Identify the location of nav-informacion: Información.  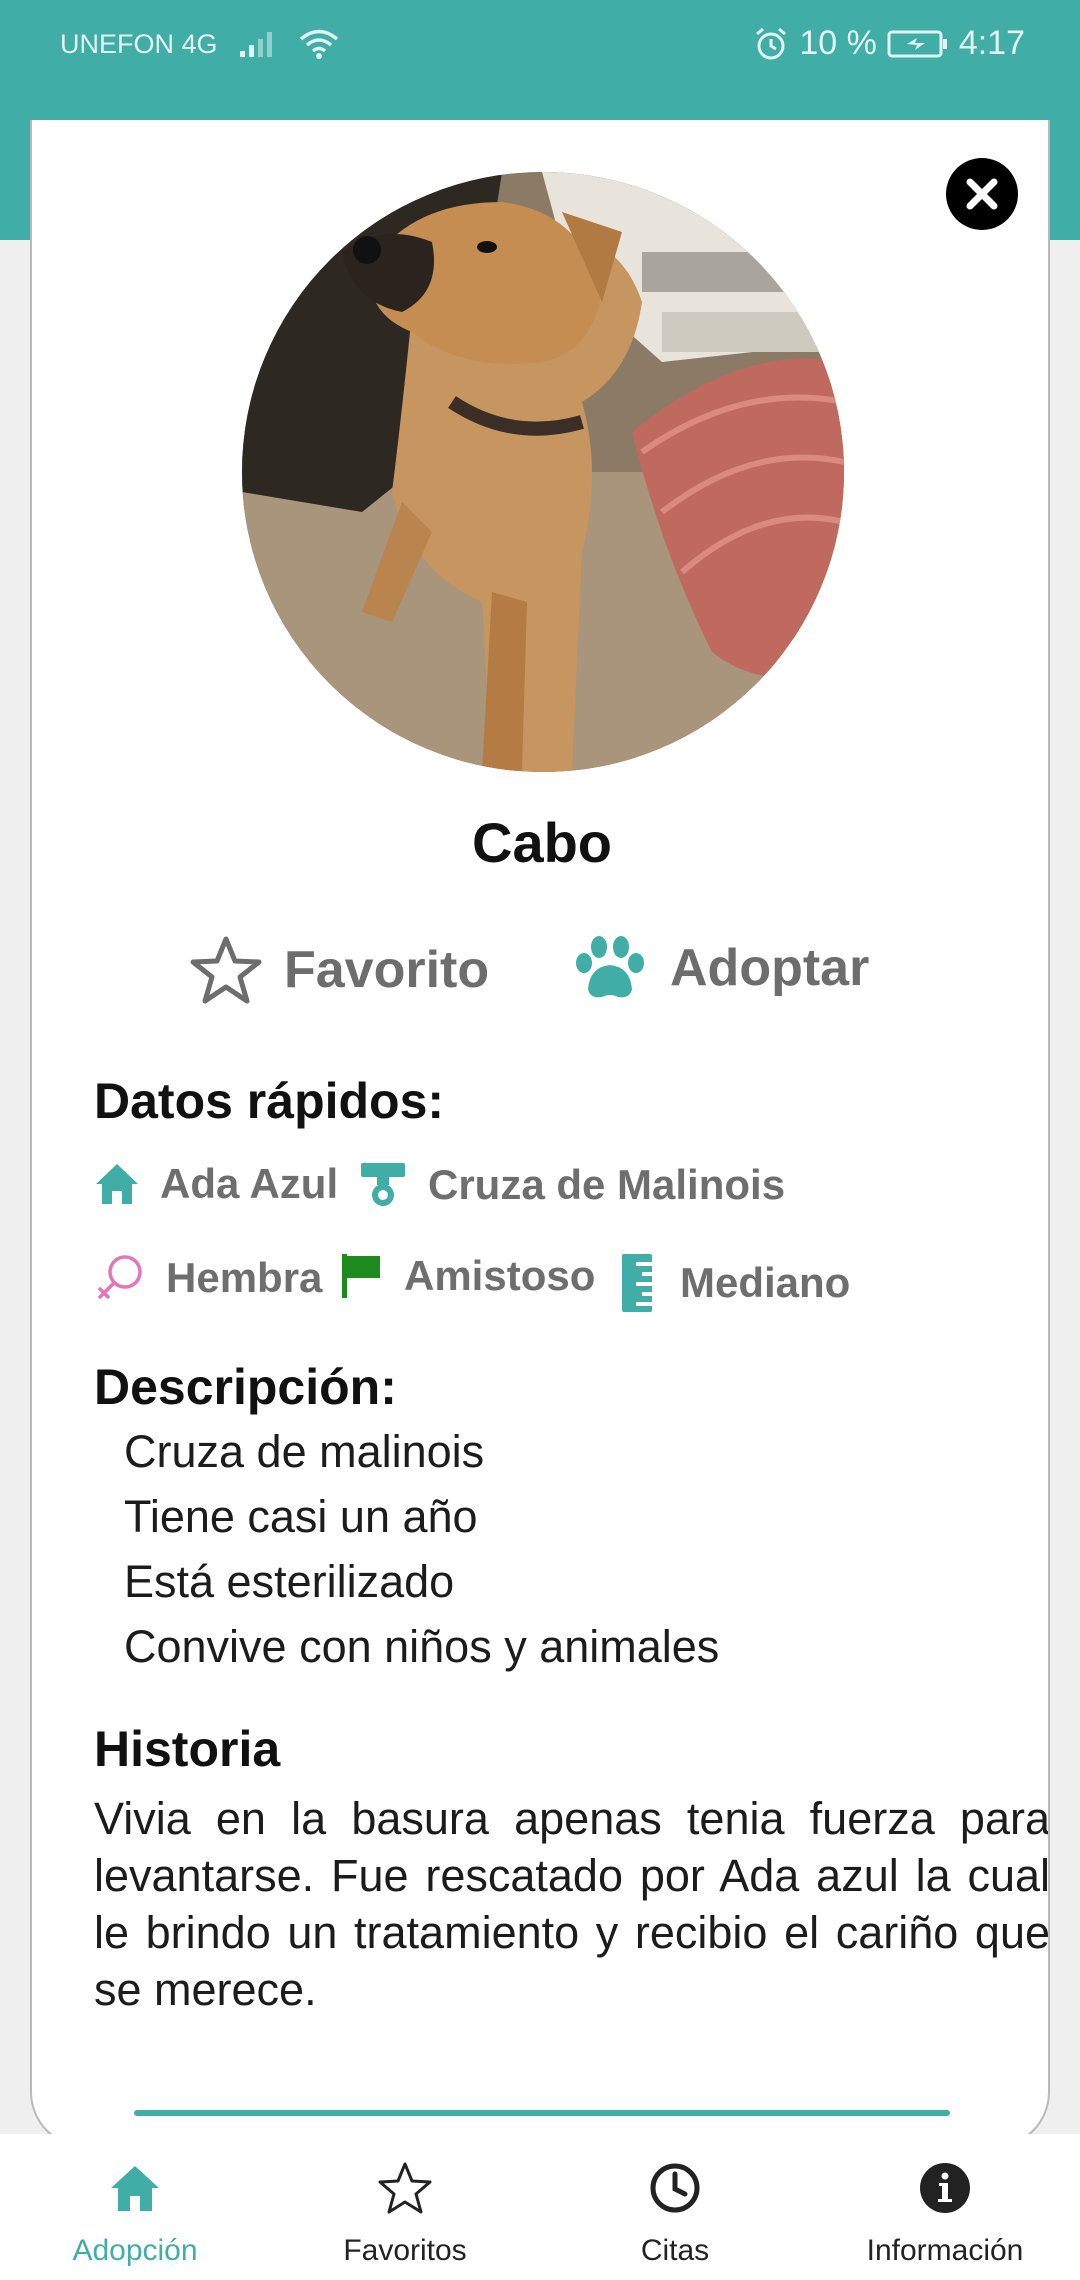
(945, 2207).